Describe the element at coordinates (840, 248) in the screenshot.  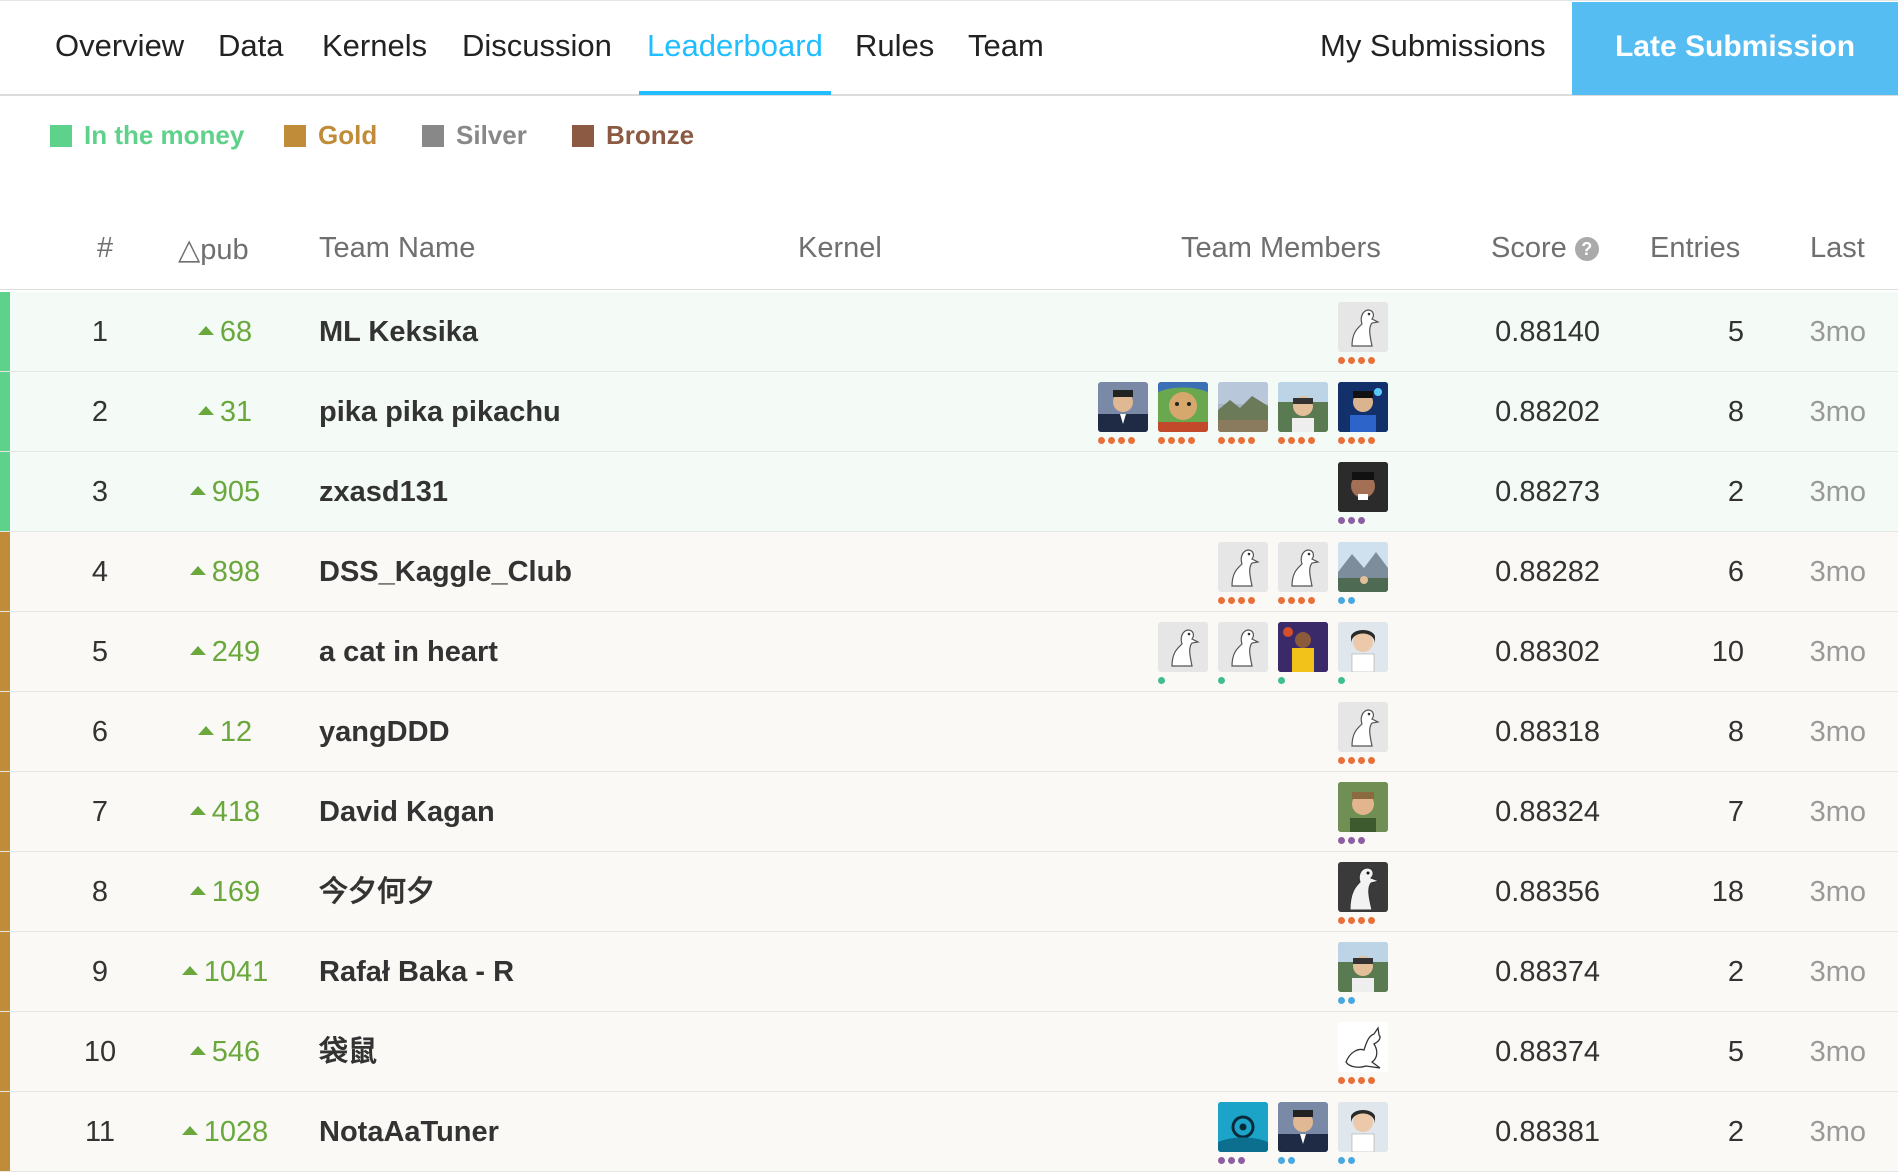
I see `header-kernel: Kernel` at that location.